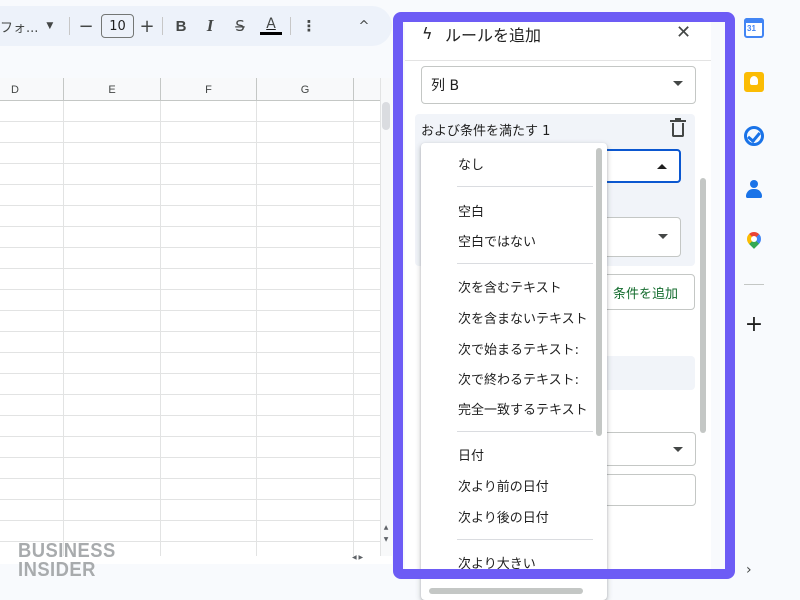 Image resolution: width=800 pixels, height=600 pixels. What do you see at coordinates (523, 317) in the screenshot?
I see `menu-item-text-not-contains: 次を含まないテキスト` at bounding box center [523, 317].